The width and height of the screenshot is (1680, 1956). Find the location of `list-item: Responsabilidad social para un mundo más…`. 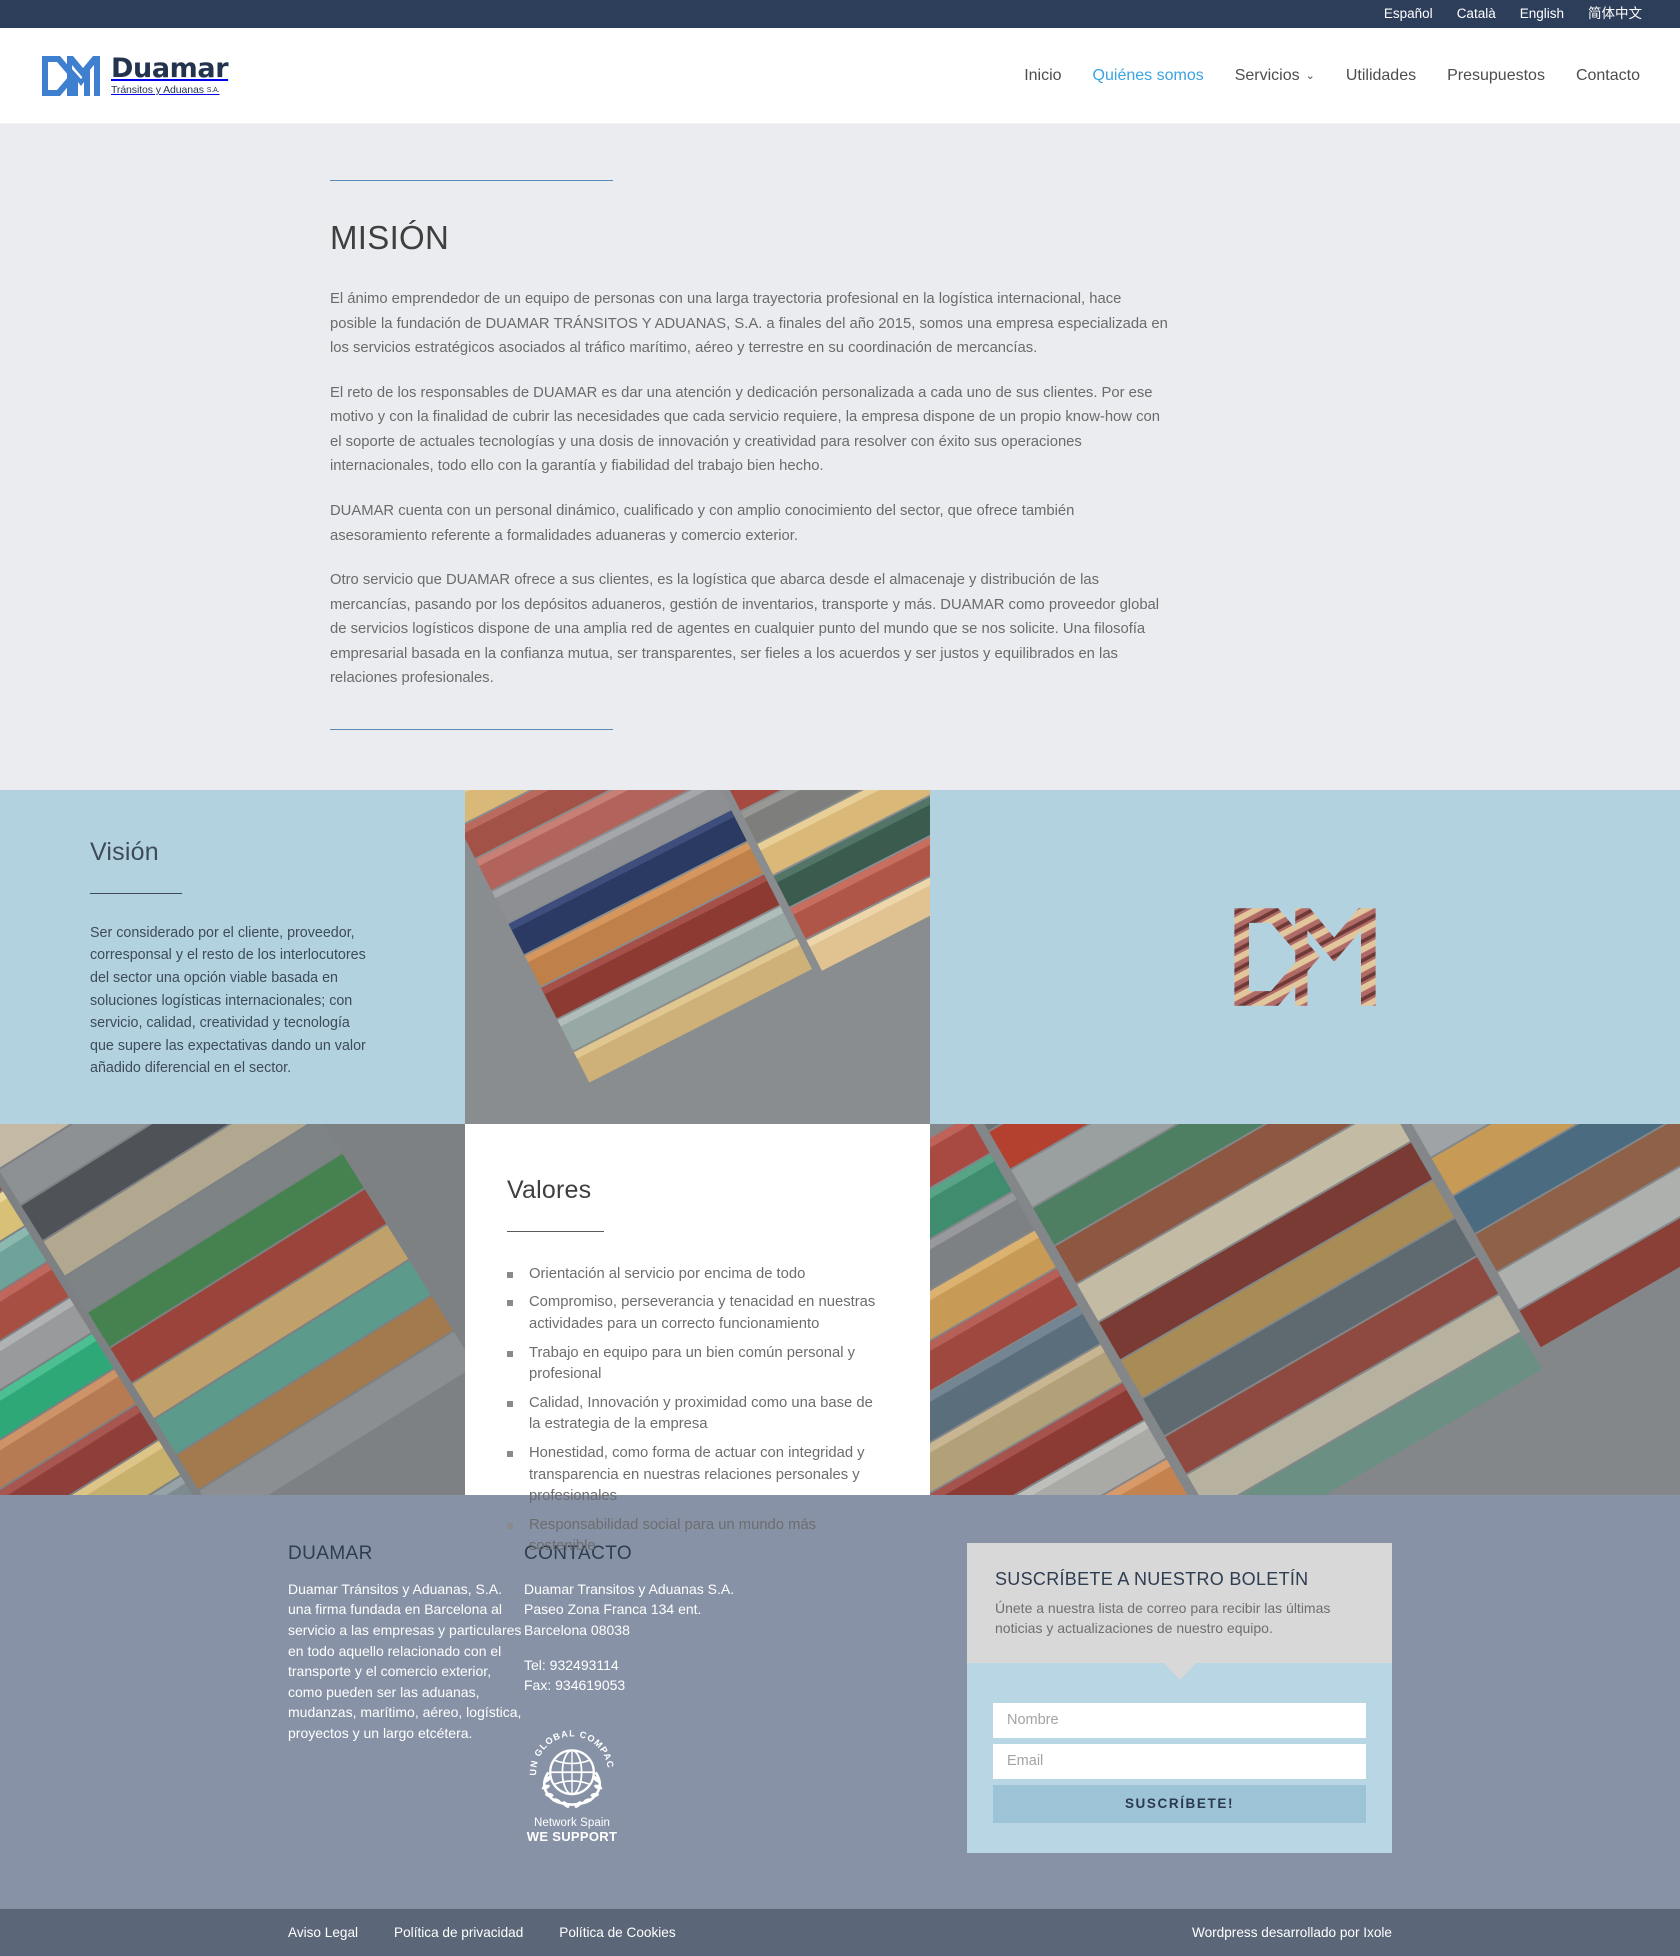

list-item: Responsabilidad social para un mundo más… is located at coordinates (694, 1536).